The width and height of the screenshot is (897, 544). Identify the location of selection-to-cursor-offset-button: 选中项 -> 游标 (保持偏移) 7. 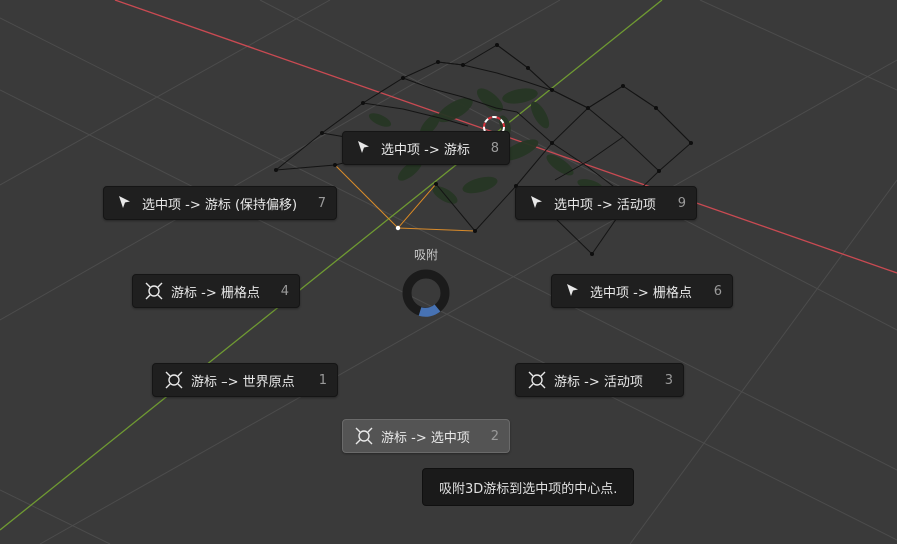
(220, 203).